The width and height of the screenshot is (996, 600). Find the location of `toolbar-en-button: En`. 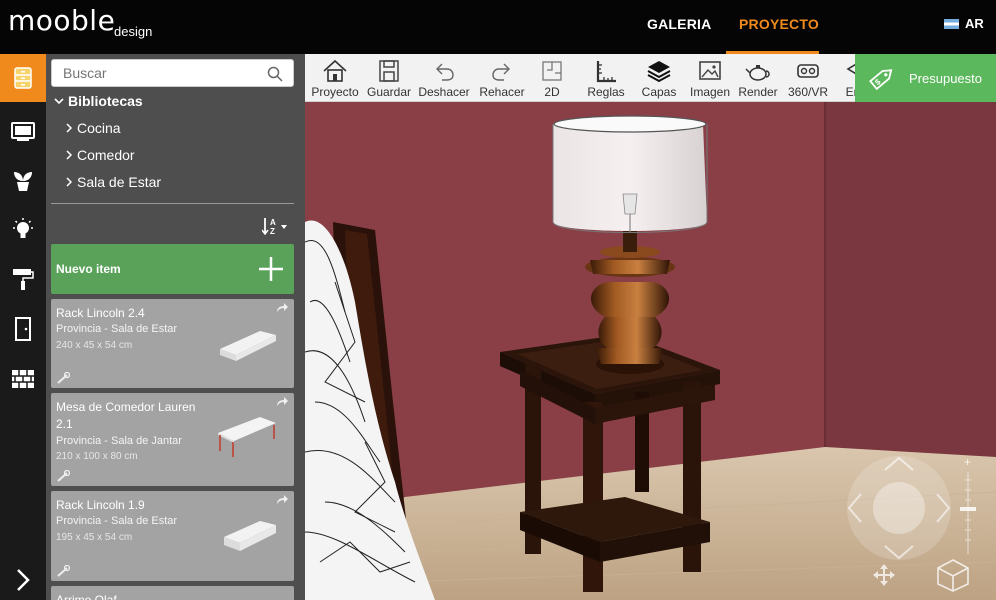

toolbar-en-button: En is located at coordinates (846, 77).